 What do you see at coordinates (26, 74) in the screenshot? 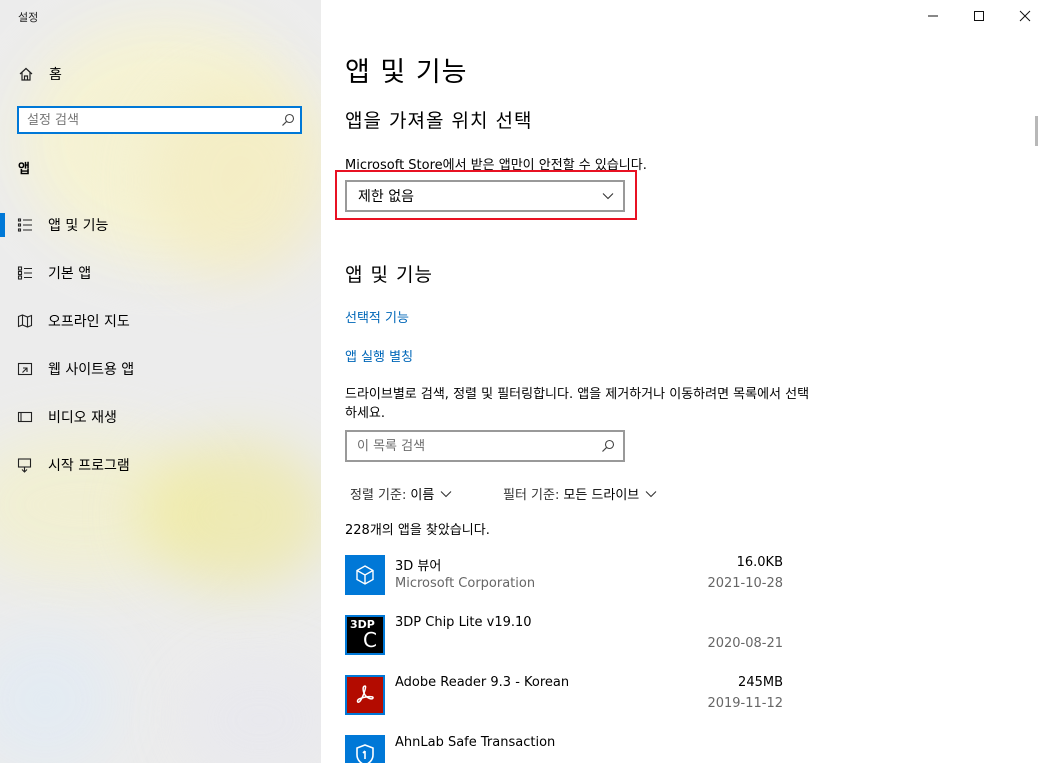
I see `home-icon` at bounding box center [26, 74].